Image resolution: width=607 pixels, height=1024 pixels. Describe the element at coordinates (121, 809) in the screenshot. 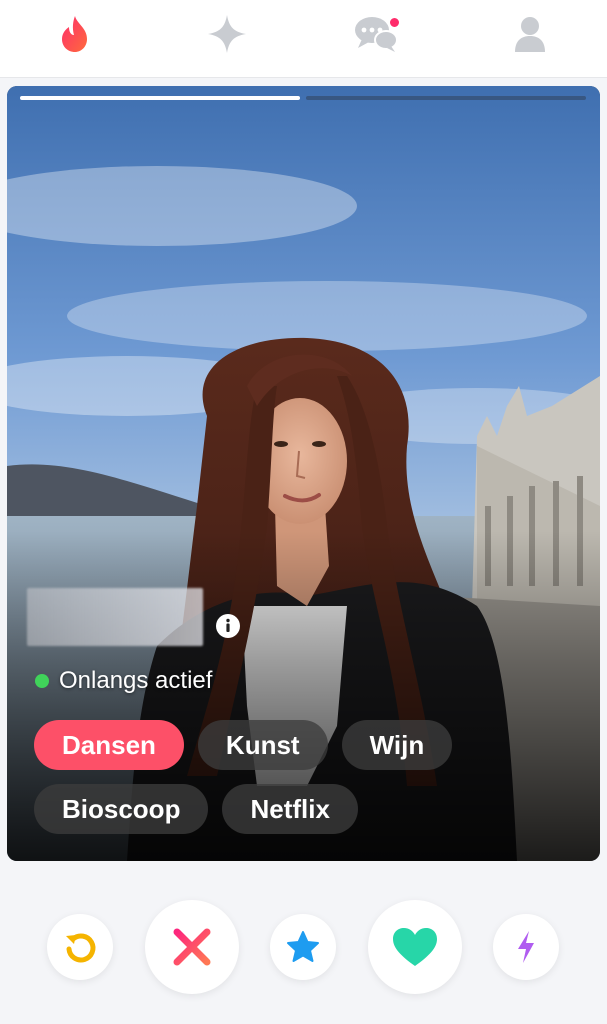

I see `interest-tag: Bioscoop` at that location.